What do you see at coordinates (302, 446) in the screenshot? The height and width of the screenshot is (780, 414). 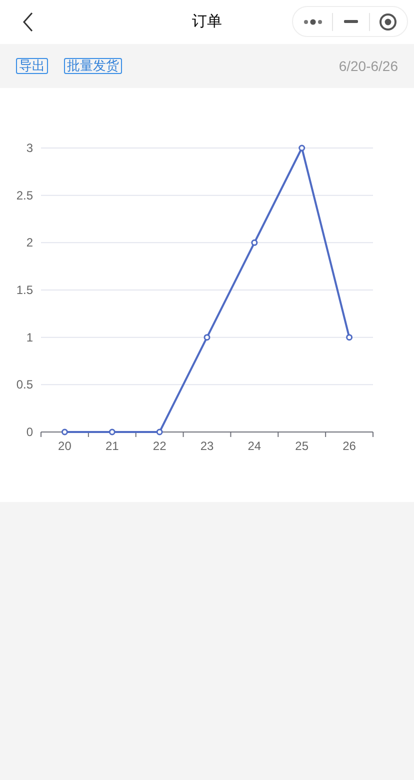 I see `x-tick-label: 25` at bounding box center [302, 446].